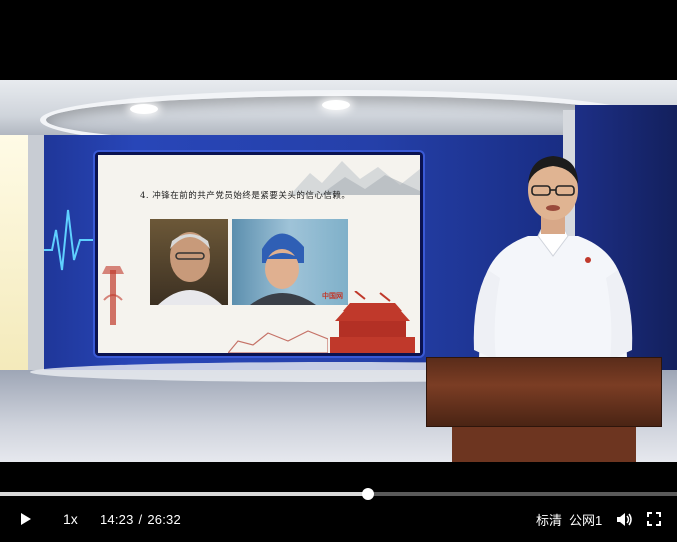  I want to click on podium, so click(544, 409).